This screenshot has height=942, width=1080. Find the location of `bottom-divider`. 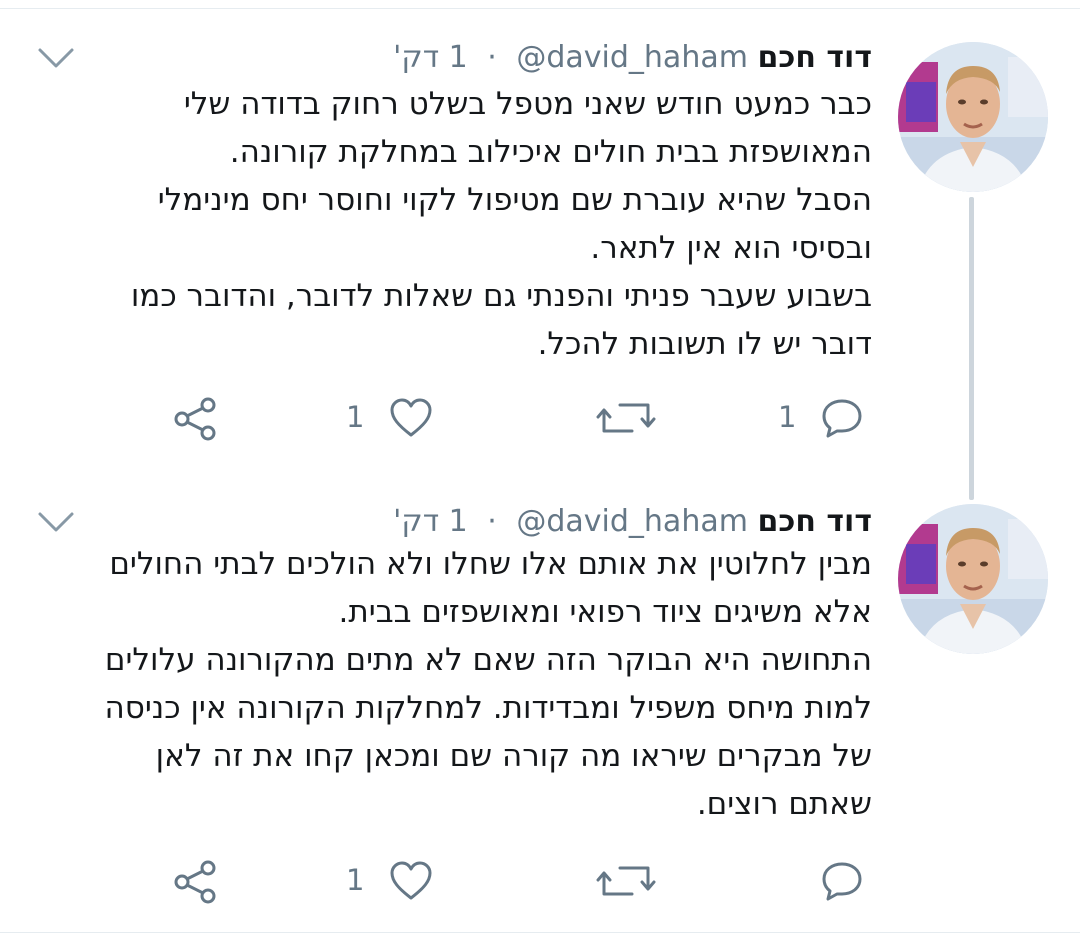

bottom-divider is located at coordinates (540, 932).